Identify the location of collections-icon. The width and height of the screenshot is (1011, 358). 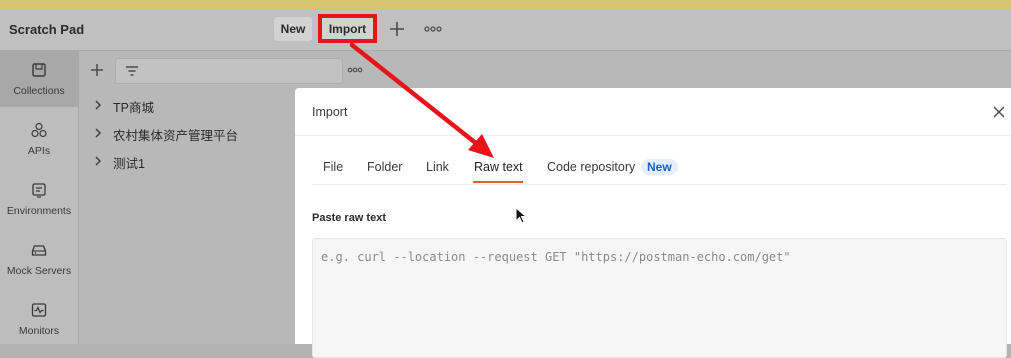
(39, 70).